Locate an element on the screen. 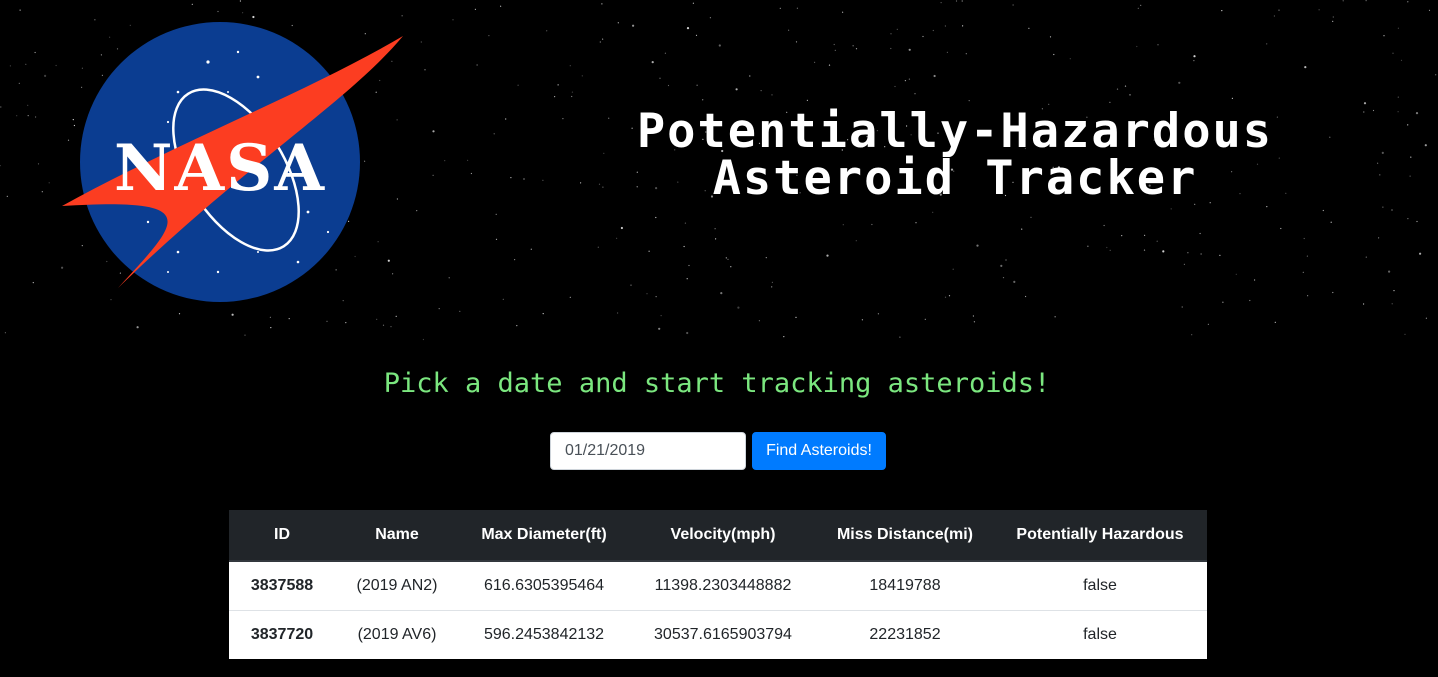 The width and height of the screenshot is (1438, 677). find-asteroids-button: Find Asteroids! is located at coordinates (819, 451).